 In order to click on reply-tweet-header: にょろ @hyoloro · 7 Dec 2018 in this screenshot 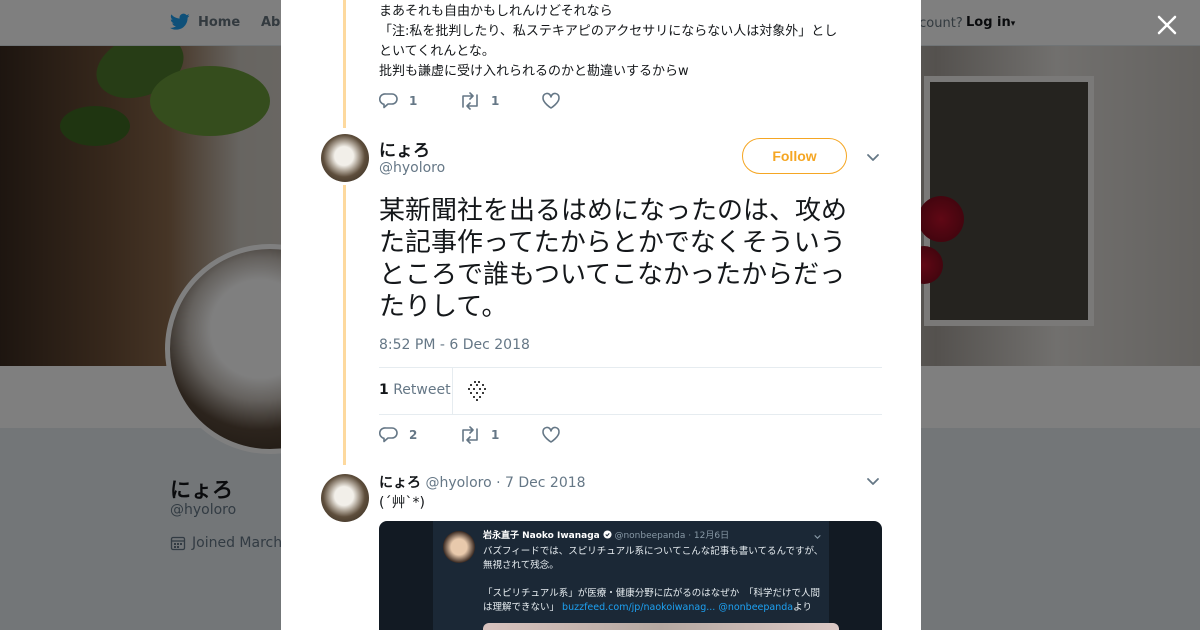, I will do `click(482, 482)`.